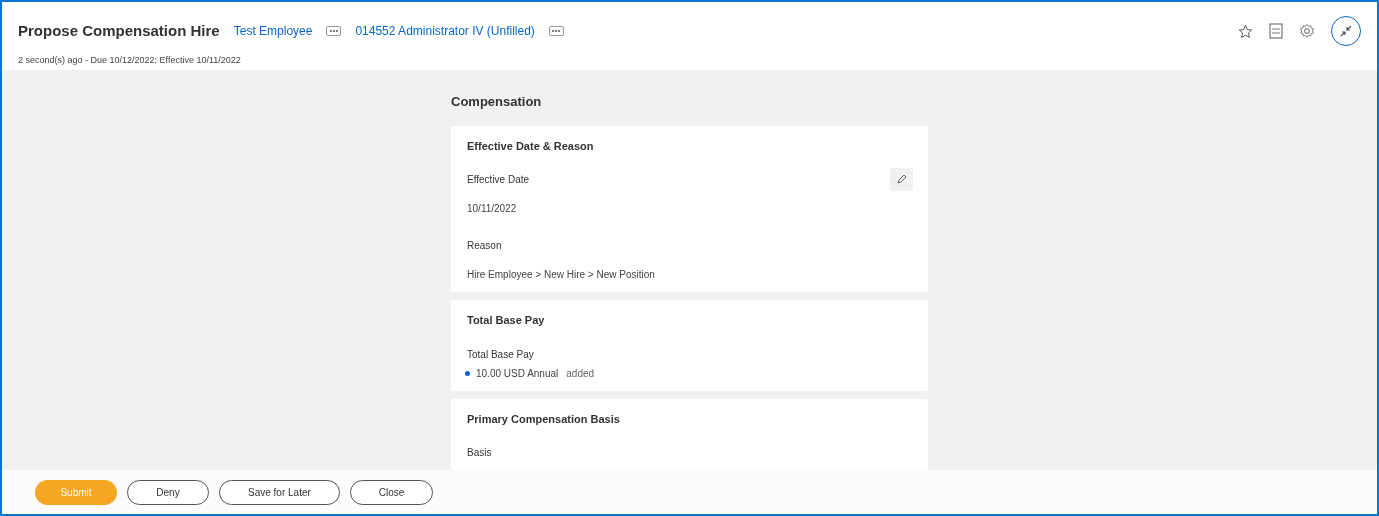 This screenshot has height=516, width=1379. I want to click on page-title: Propose Compensation Hire, so click(119, 30).